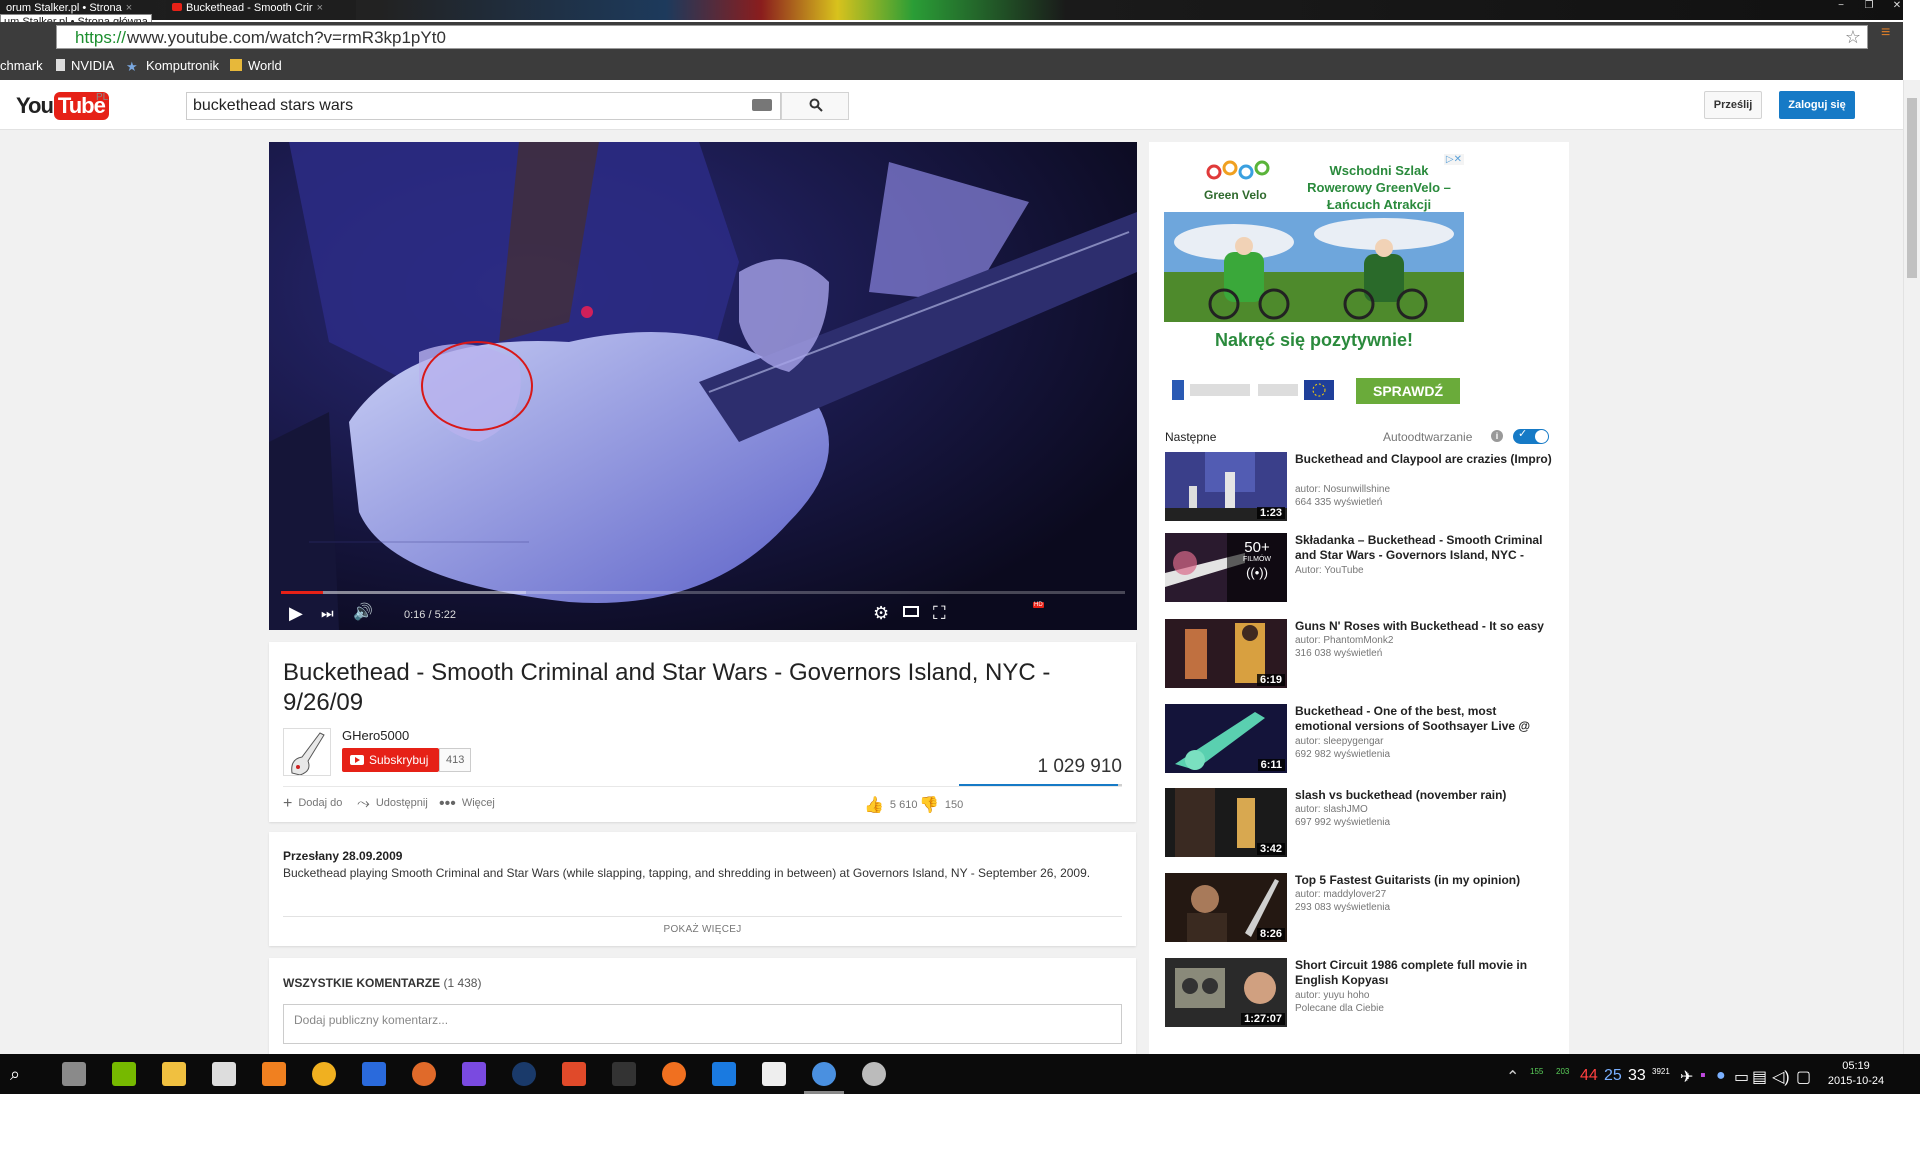  Describe the element at coordinates (815, 106) in the screenshot. I see `search-button` at that location.